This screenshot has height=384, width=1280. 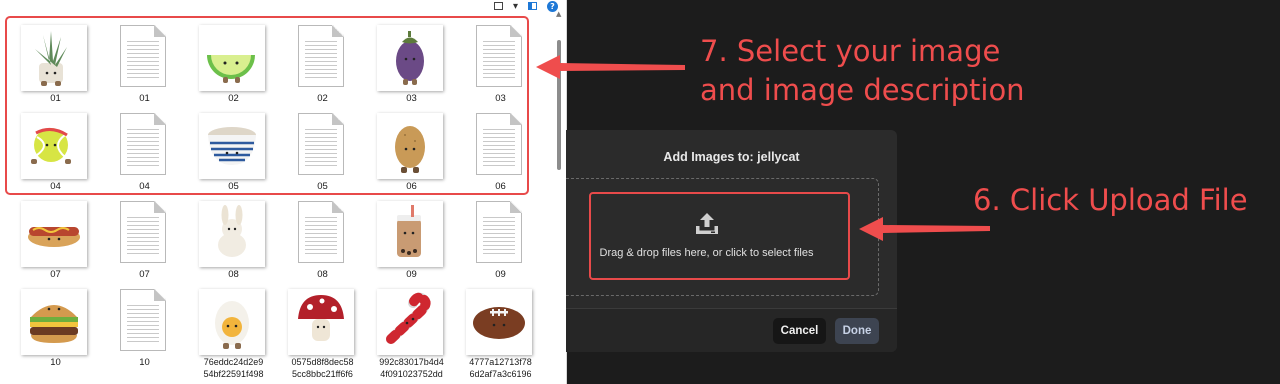 What do you see at coordinates (532, 6) in the screenshot?
I see `preview-pane-icon` at bounding box center [532, 6].